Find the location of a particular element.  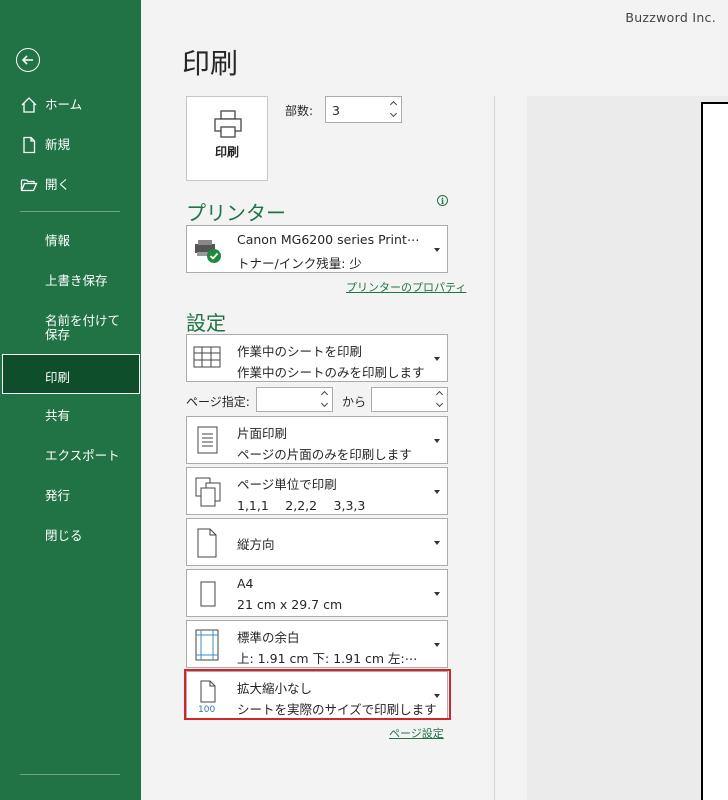

new-document-icon is located at coordinates (29, 145).